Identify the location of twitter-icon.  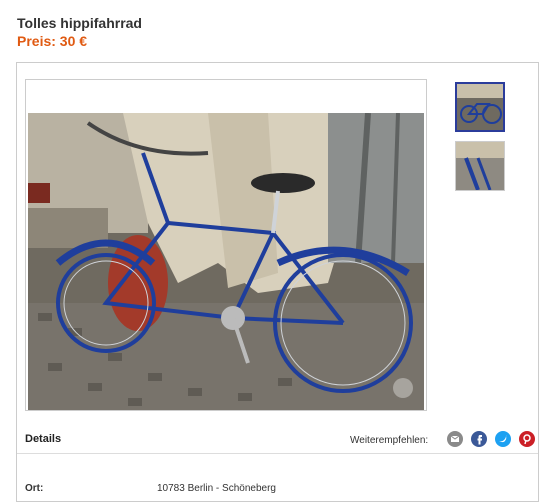
(503, 439).